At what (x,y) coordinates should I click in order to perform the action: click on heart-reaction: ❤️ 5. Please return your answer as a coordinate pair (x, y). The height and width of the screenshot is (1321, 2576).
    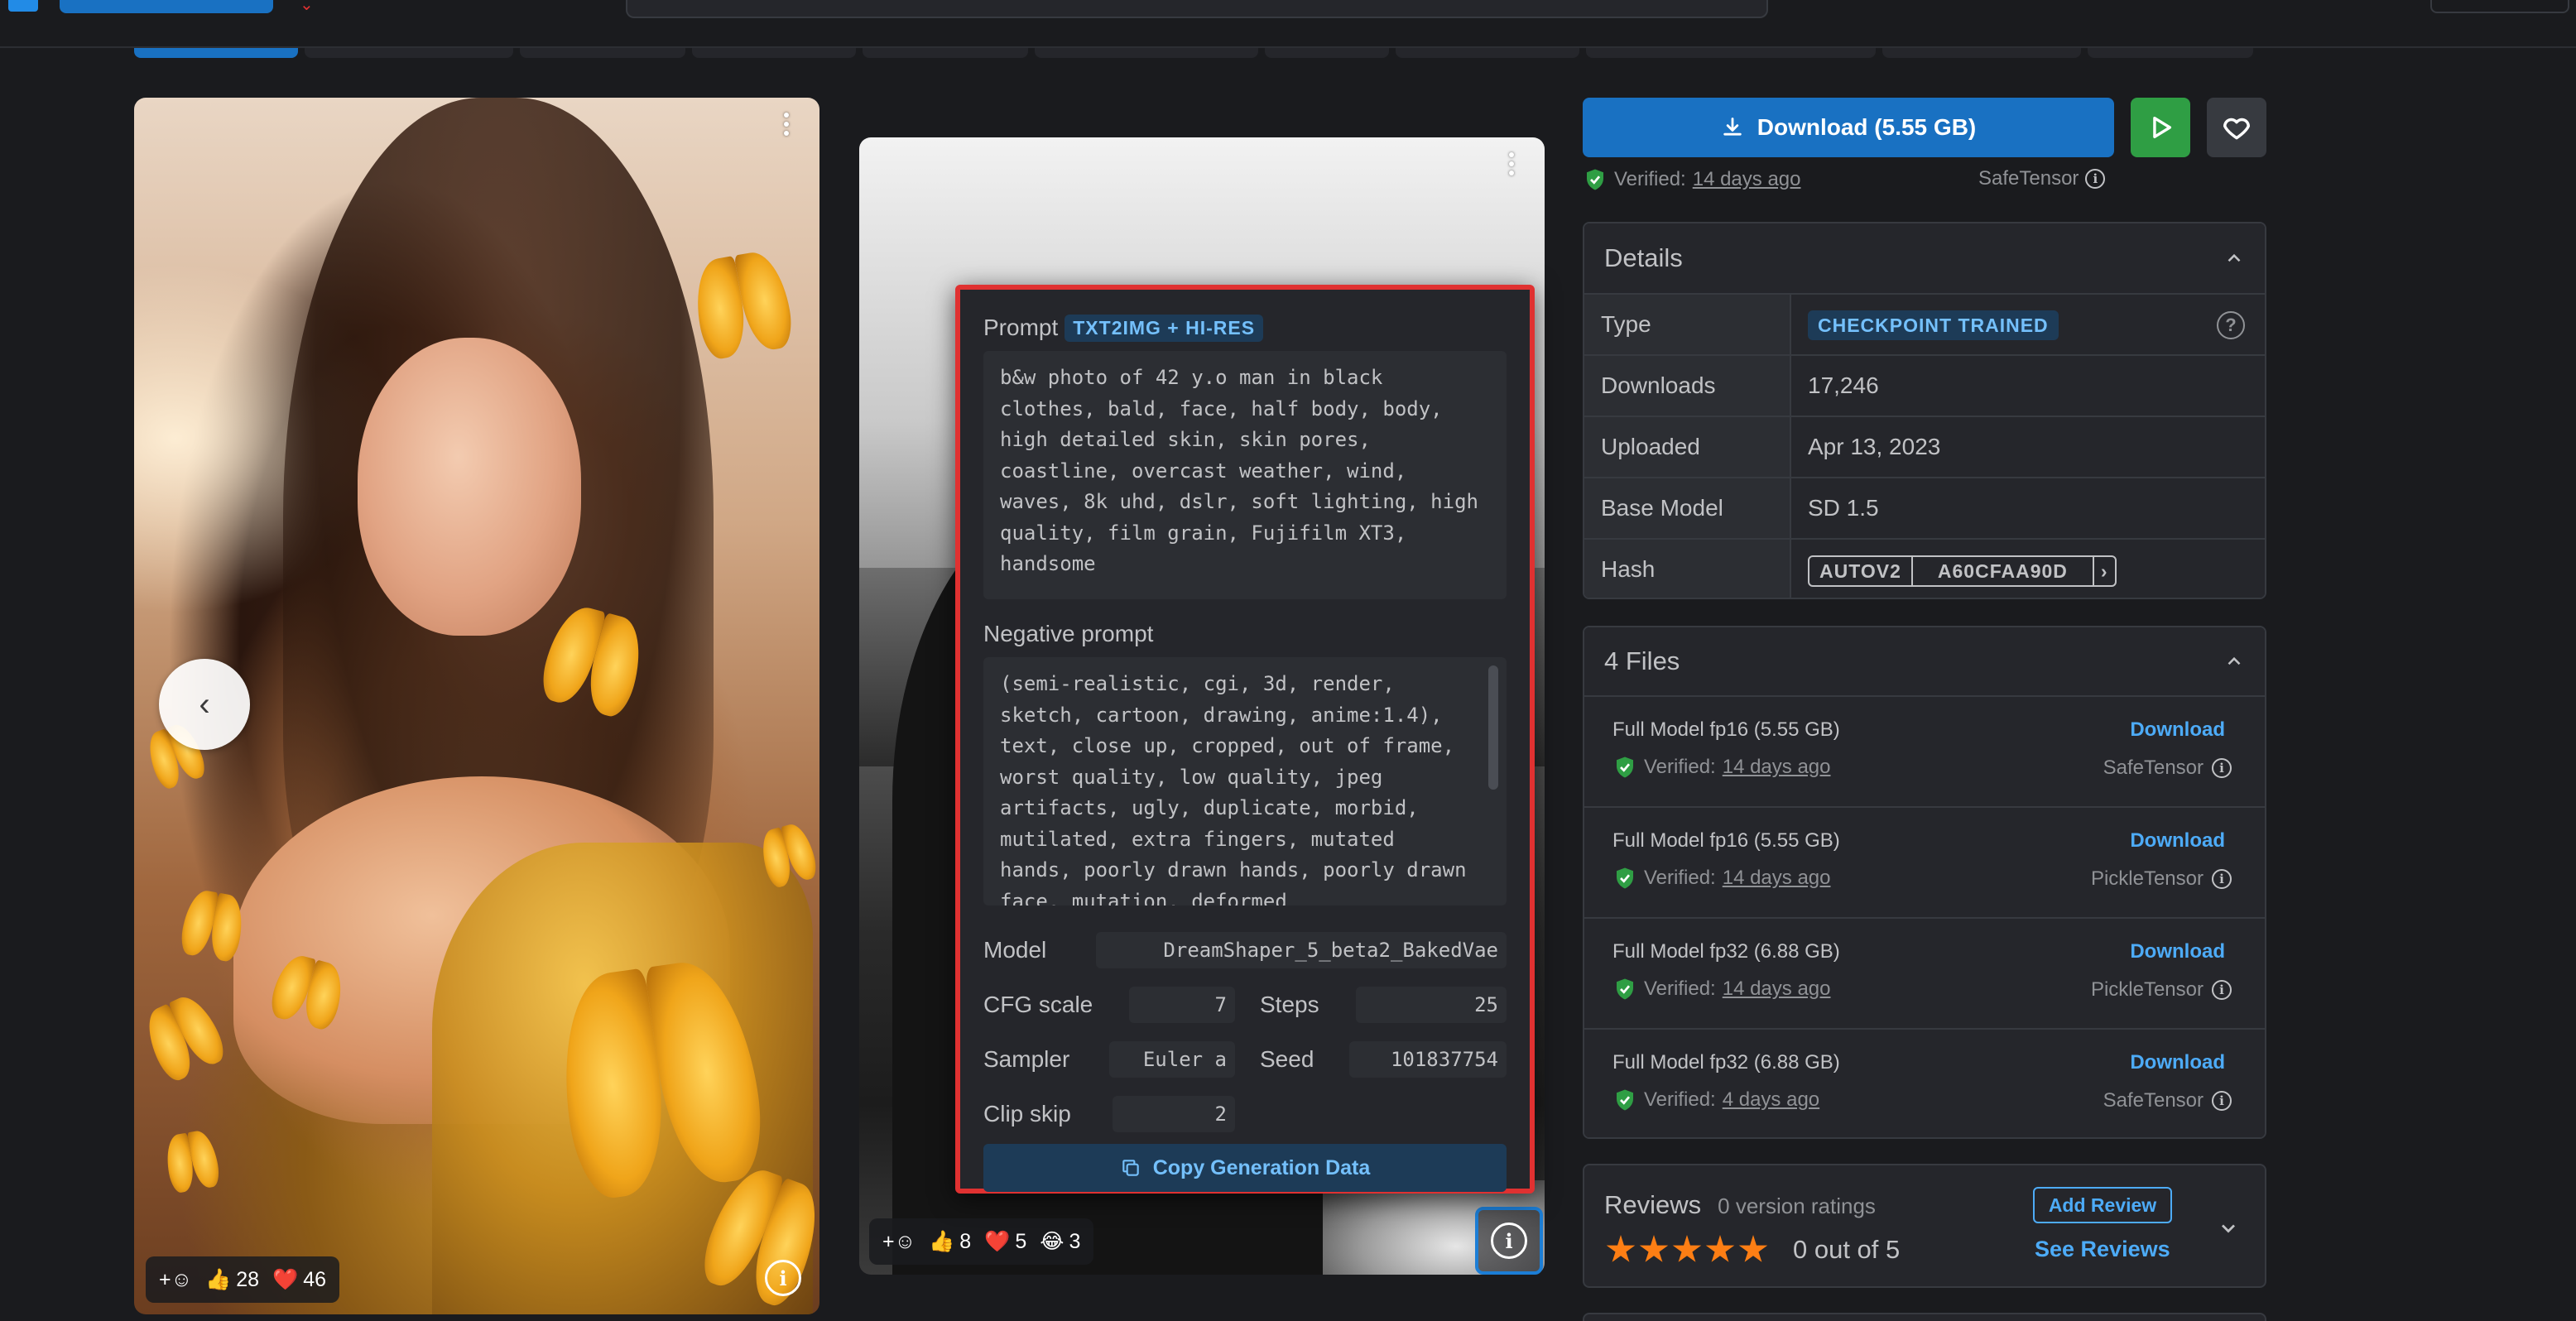
    Looking at the image, I should click on (1005, 1242).